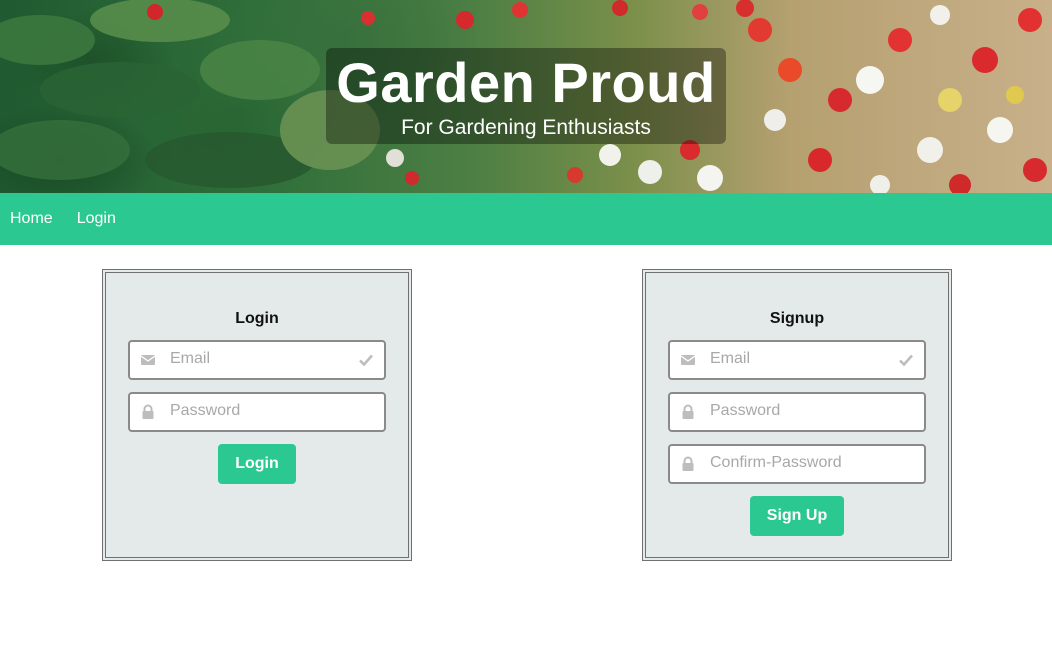  I want to click on login-password-field, so click(257, 412).